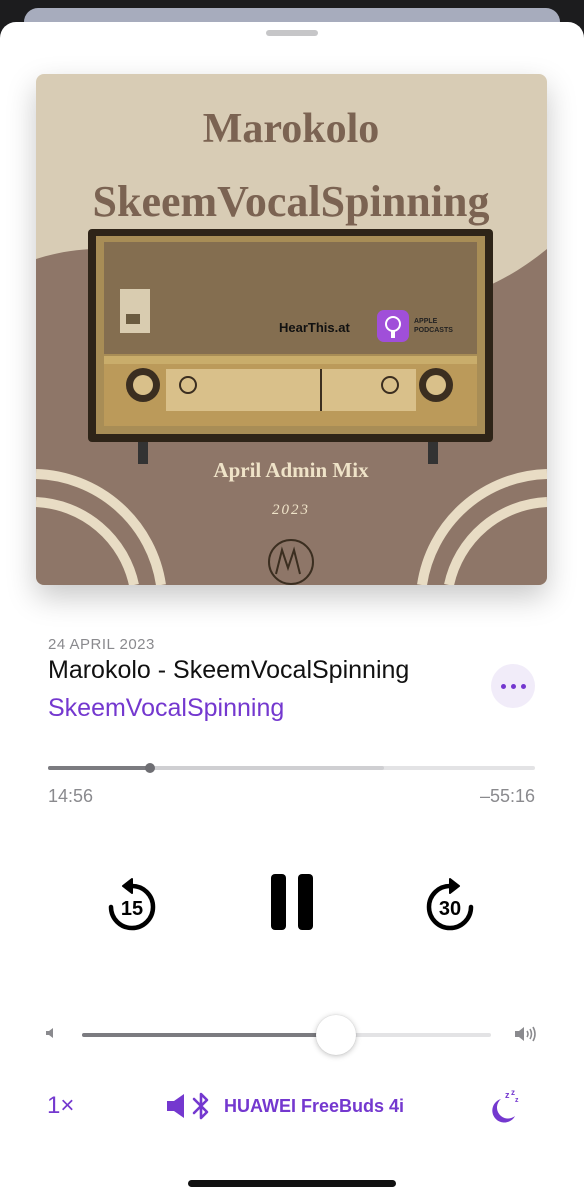  I want to click on episode-date: 24 APRIL 2023, so click(101, 644).